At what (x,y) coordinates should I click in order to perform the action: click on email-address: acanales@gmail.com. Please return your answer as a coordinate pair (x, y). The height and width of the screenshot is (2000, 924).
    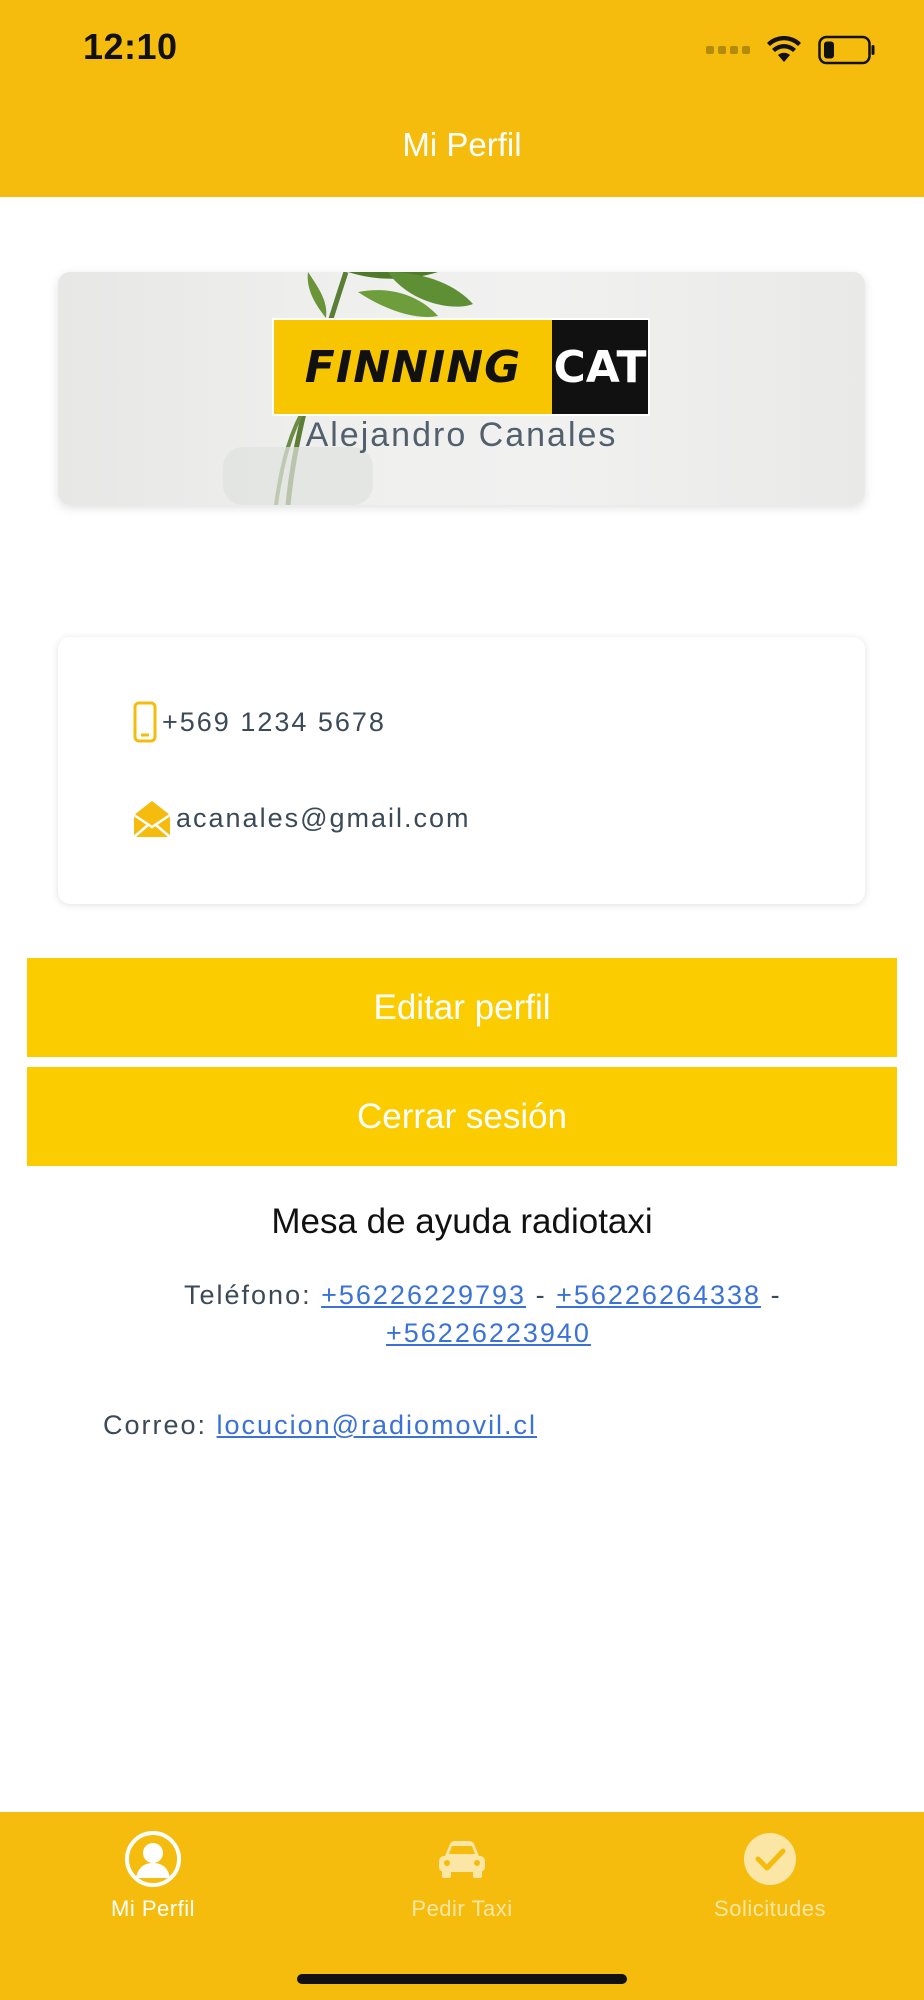
    Looking at the image, I should click on (323, 817).